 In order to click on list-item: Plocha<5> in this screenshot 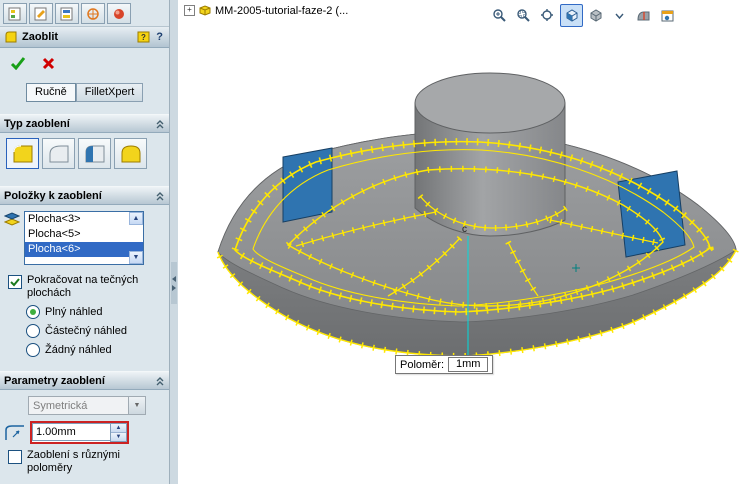, I will do `click(84, 234)`.